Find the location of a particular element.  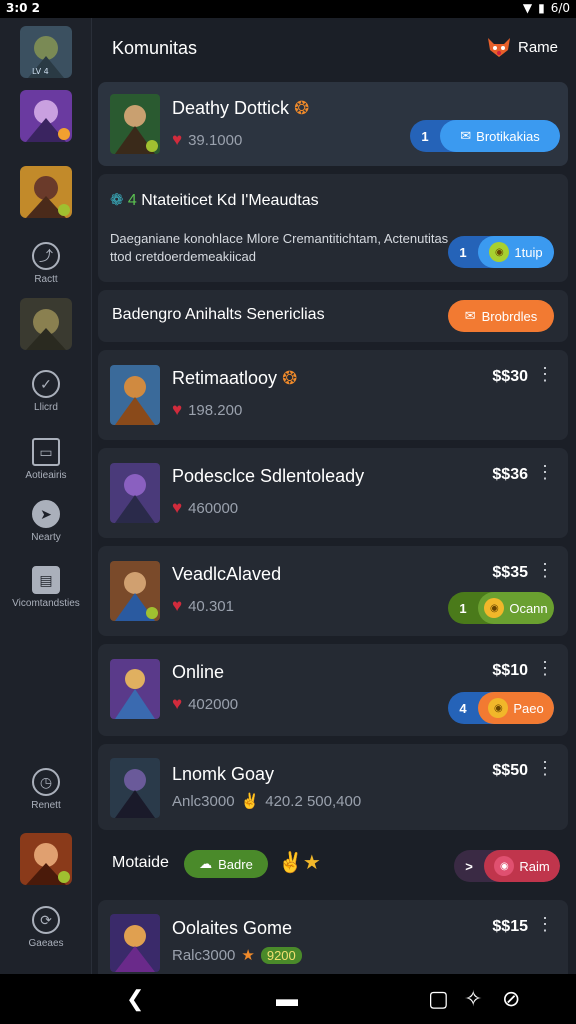

game-action-button: 4 ◉ Paeo is located at coordinates (501, 708).